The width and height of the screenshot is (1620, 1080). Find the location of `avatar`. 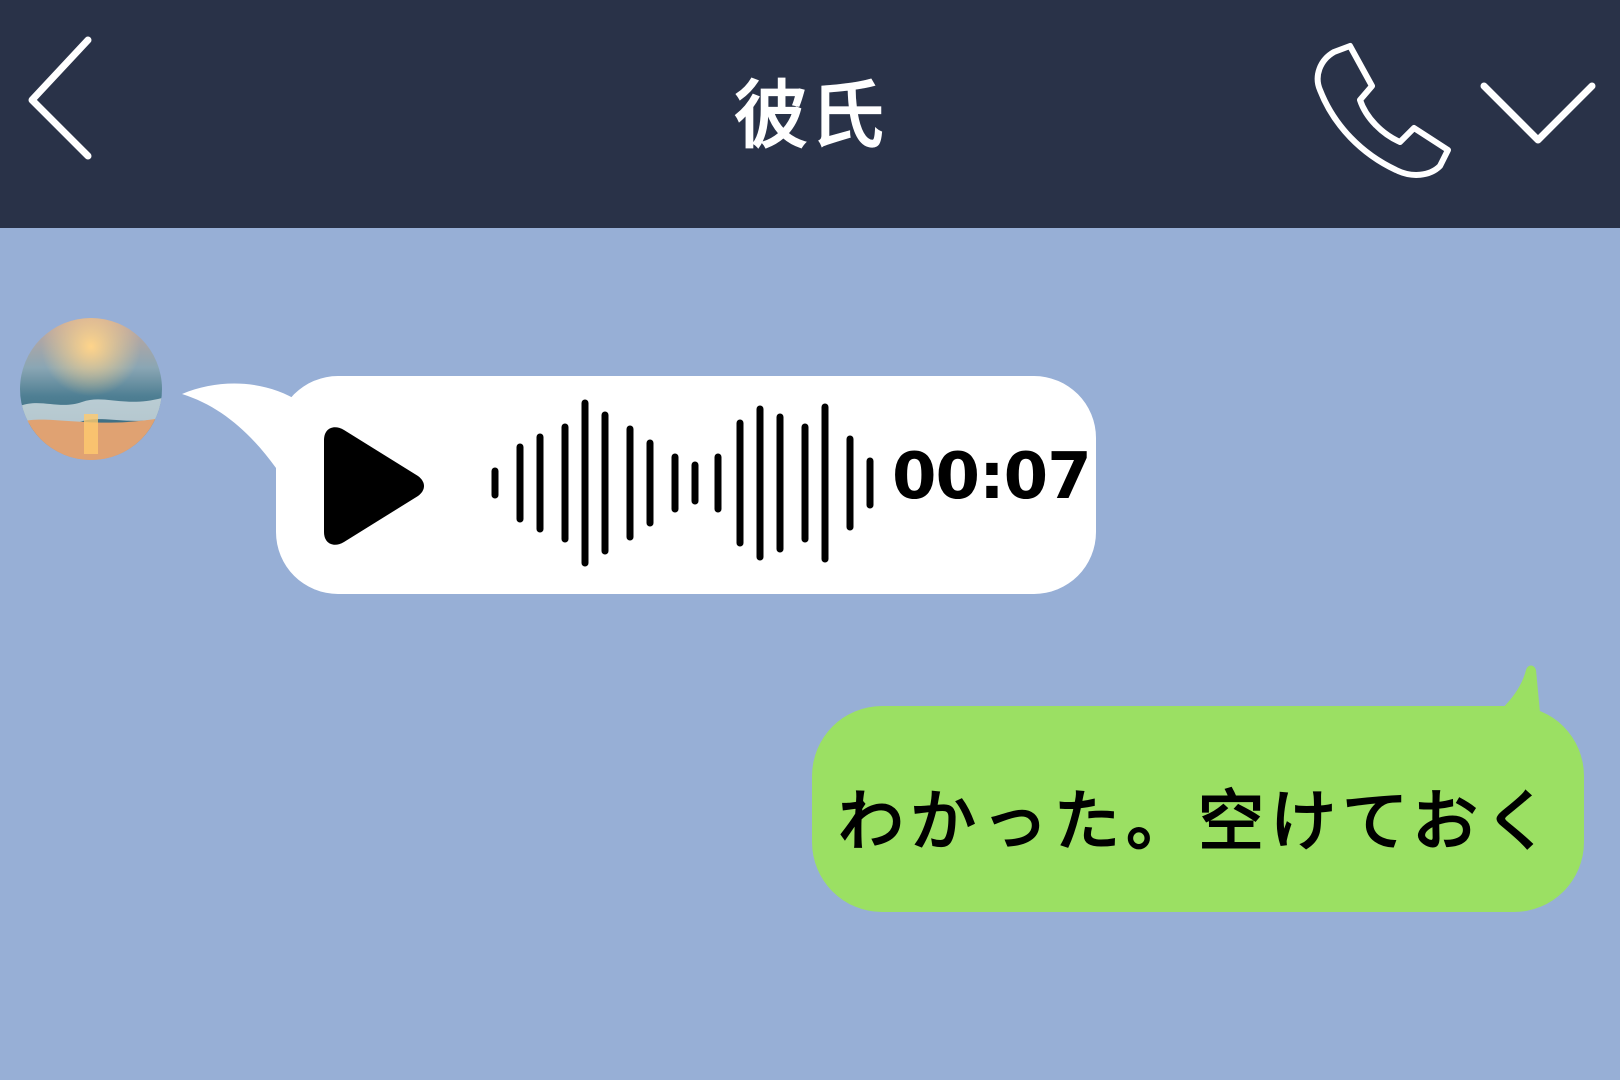

avatar is located at coordinates (91, 389).